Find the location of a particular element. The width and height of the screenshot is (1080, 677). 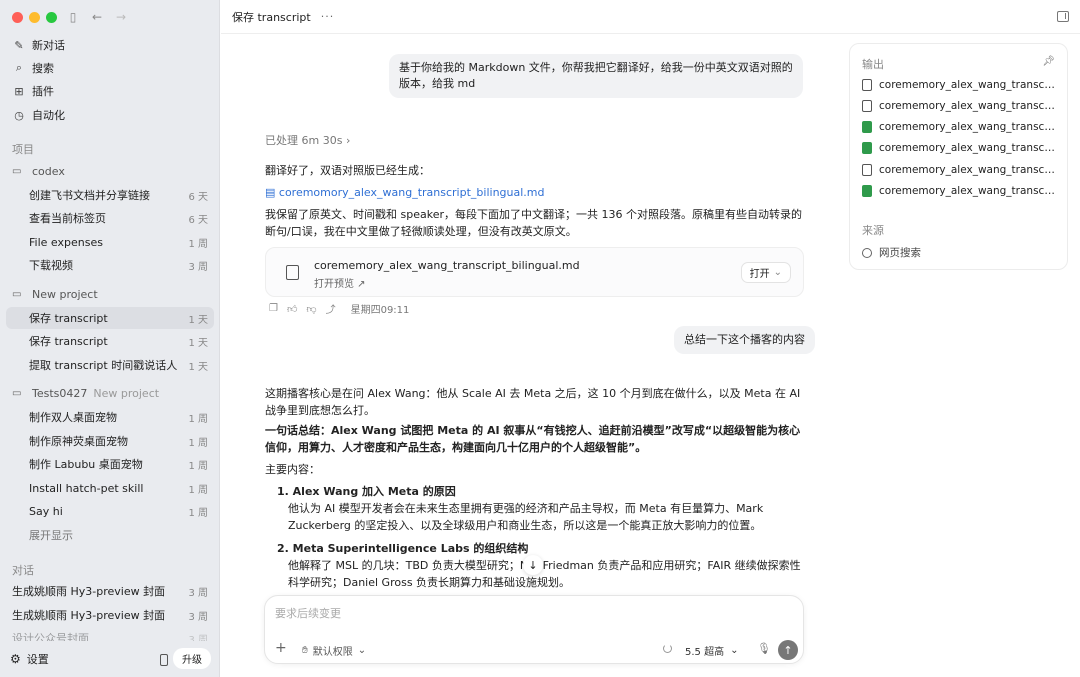

chat-item: 制作原神荧桌面宠物 1 周 is located at coordinates (110, 441).